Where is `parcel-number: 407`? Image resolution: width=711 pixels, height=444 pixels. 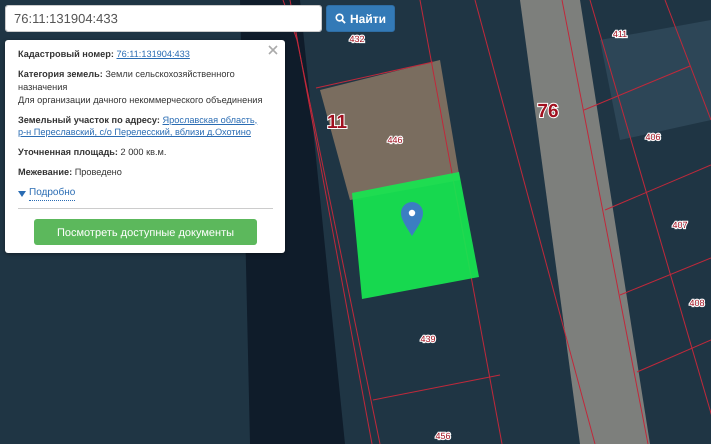 parcel-number: 407 is located at coordinates (680, 225).